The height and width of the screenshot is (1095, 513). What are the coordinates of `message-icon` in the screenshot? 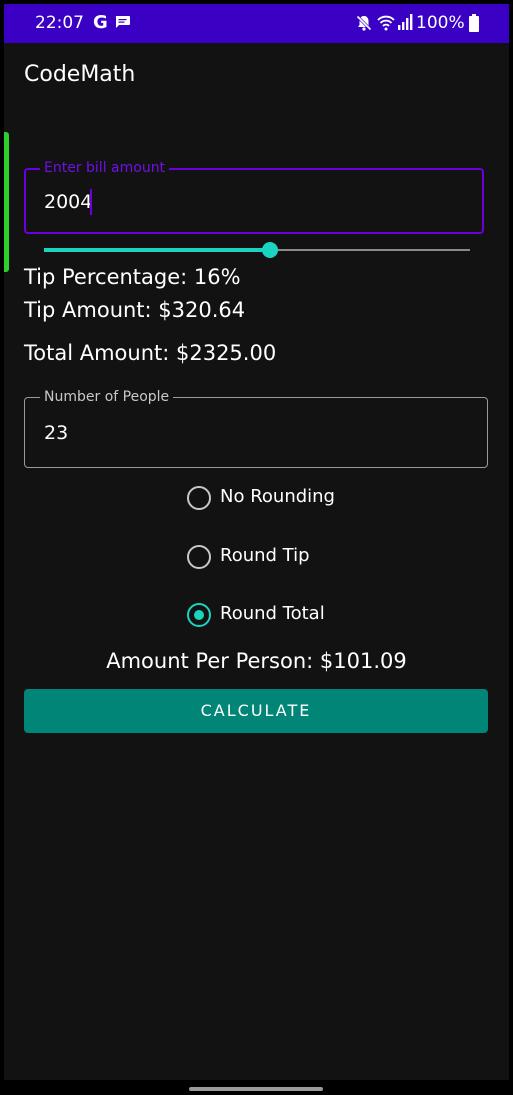 It's located at (122, 22).